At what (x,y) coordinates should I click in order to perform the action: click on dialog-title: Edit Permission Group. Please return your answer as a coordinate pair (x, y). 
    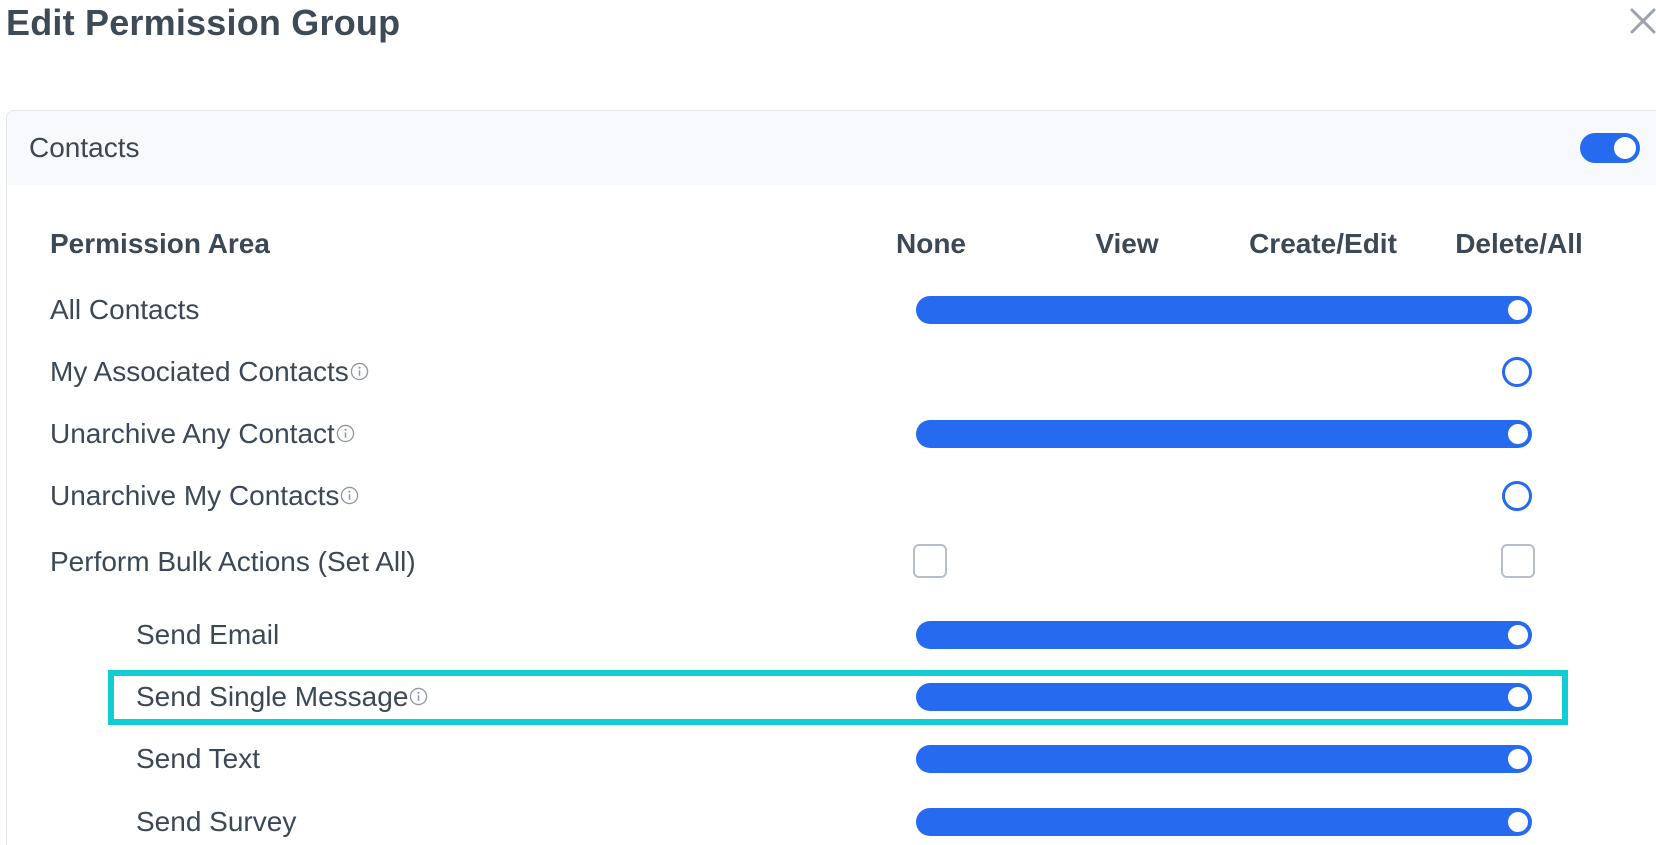
    Looking at the image, I should click on (203, 22).